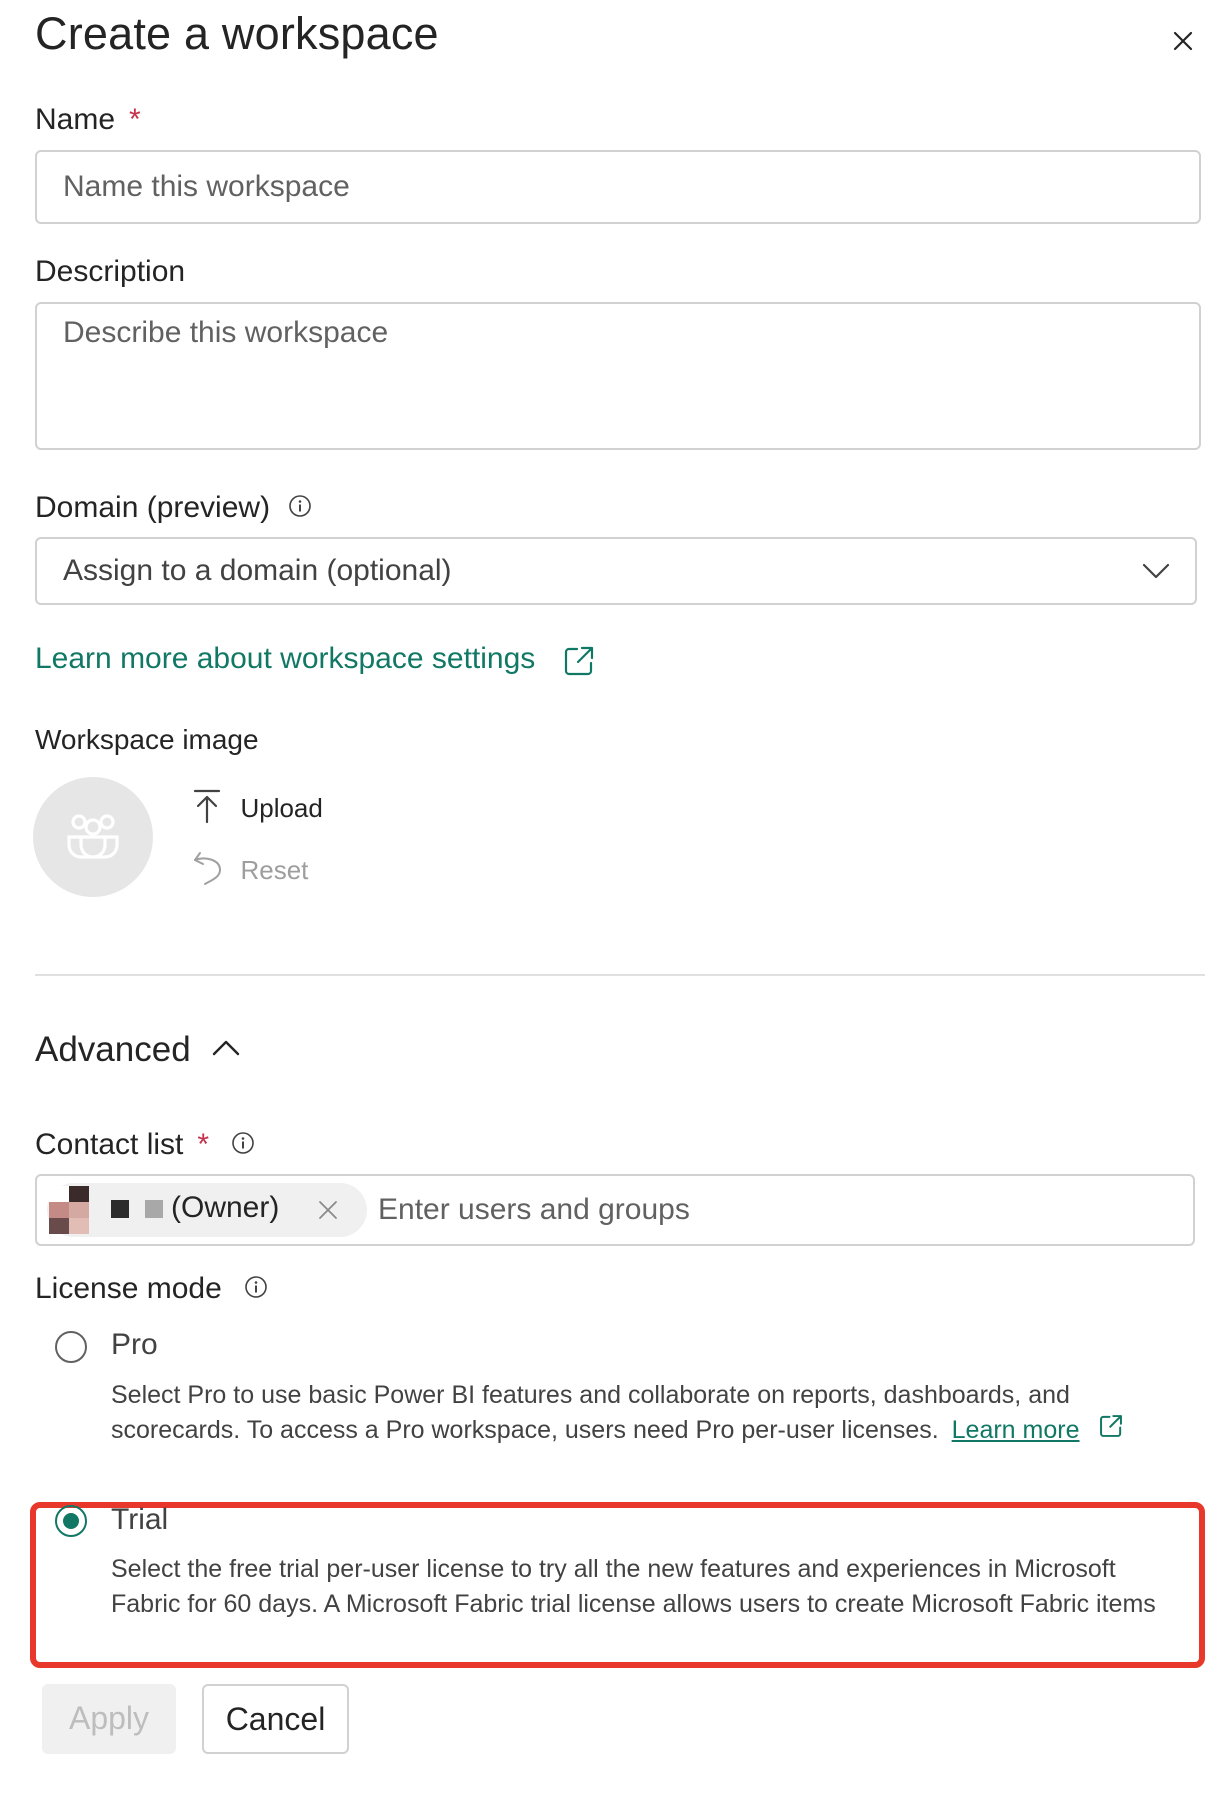 The image size is (1230, 1800). Describe the element at coordinates (281, 808) in the screenshot. I see `upload-label: Upload` at that location.